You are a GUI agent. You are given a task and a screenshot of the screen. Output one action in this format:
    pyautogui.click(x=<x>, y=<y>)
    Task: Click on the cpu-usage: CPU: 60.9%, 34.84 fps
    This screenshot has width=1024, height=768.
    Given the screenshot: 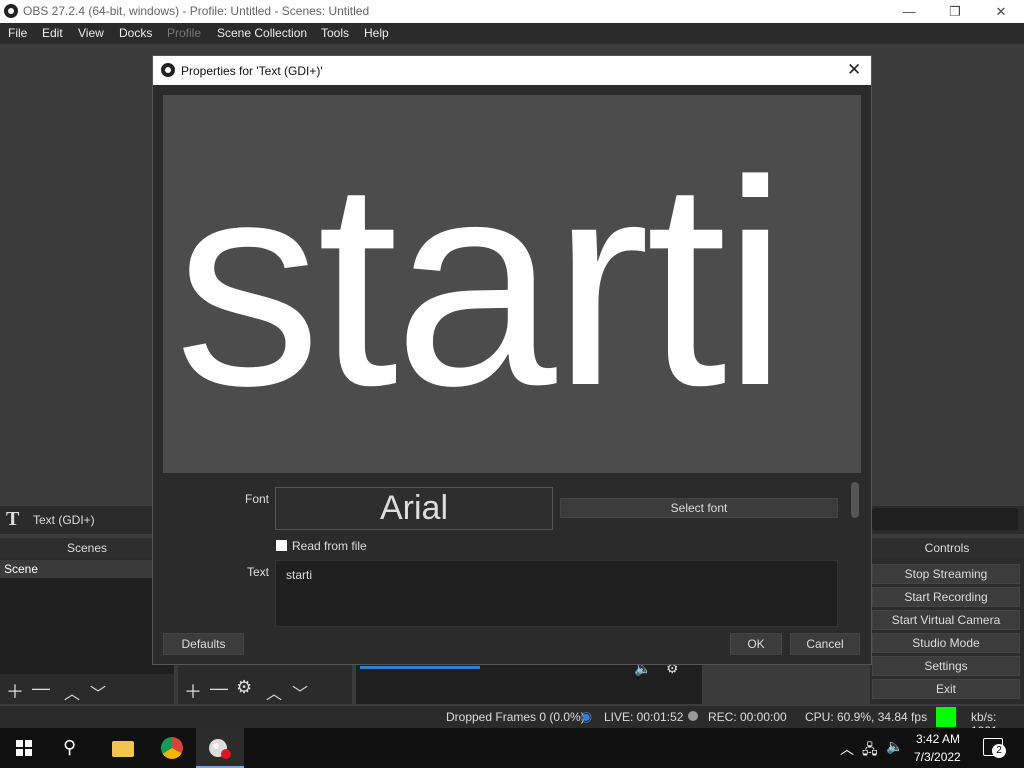 What is the action you would take?
    pyautogui.click(x=866, y=717)
    